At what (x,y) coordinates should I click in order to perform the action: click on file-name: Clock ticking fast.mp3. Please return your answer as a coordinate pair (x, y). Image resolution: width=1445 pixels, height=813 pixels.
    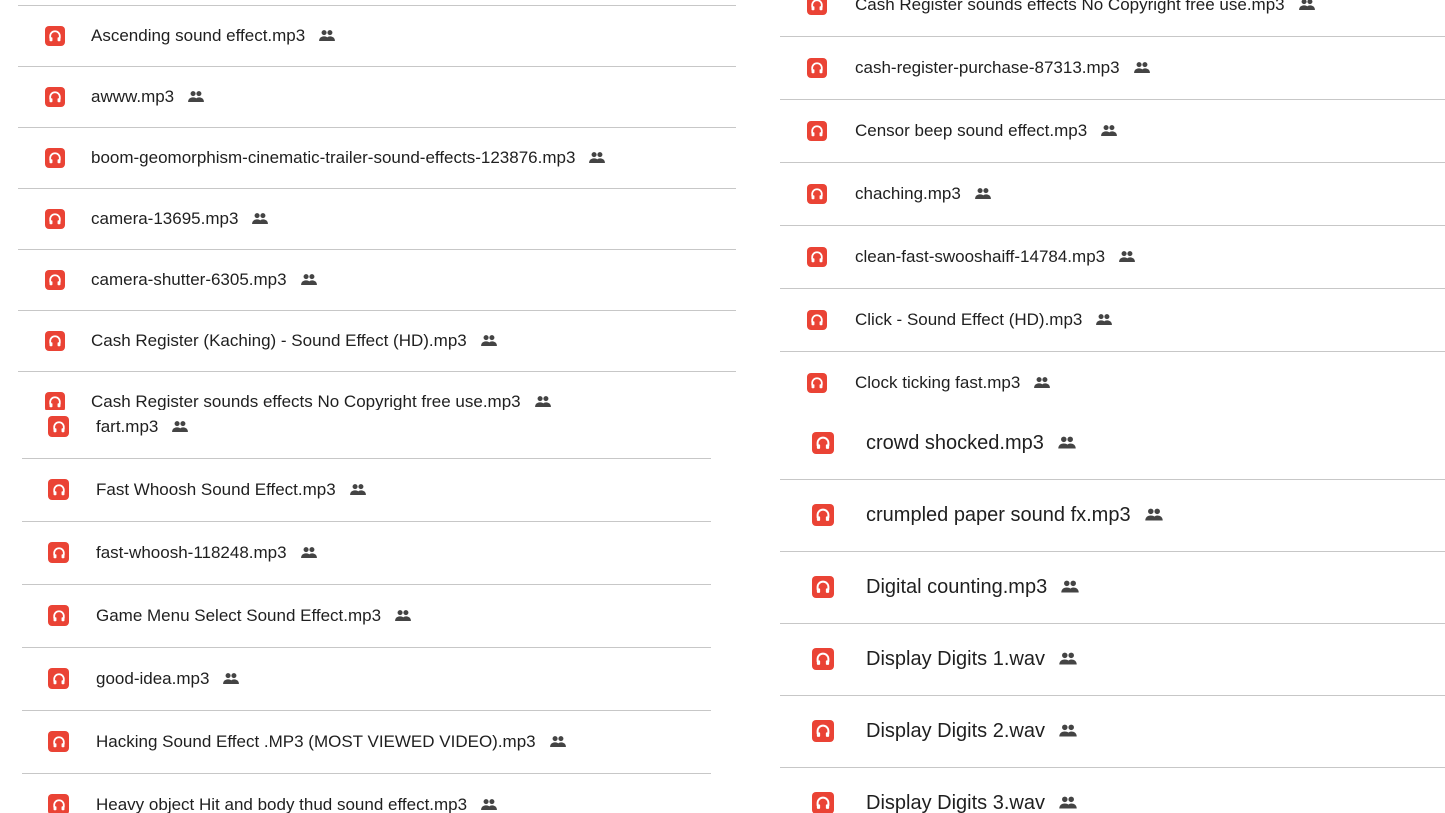
    Looking at the image, I should click on (938, 382).